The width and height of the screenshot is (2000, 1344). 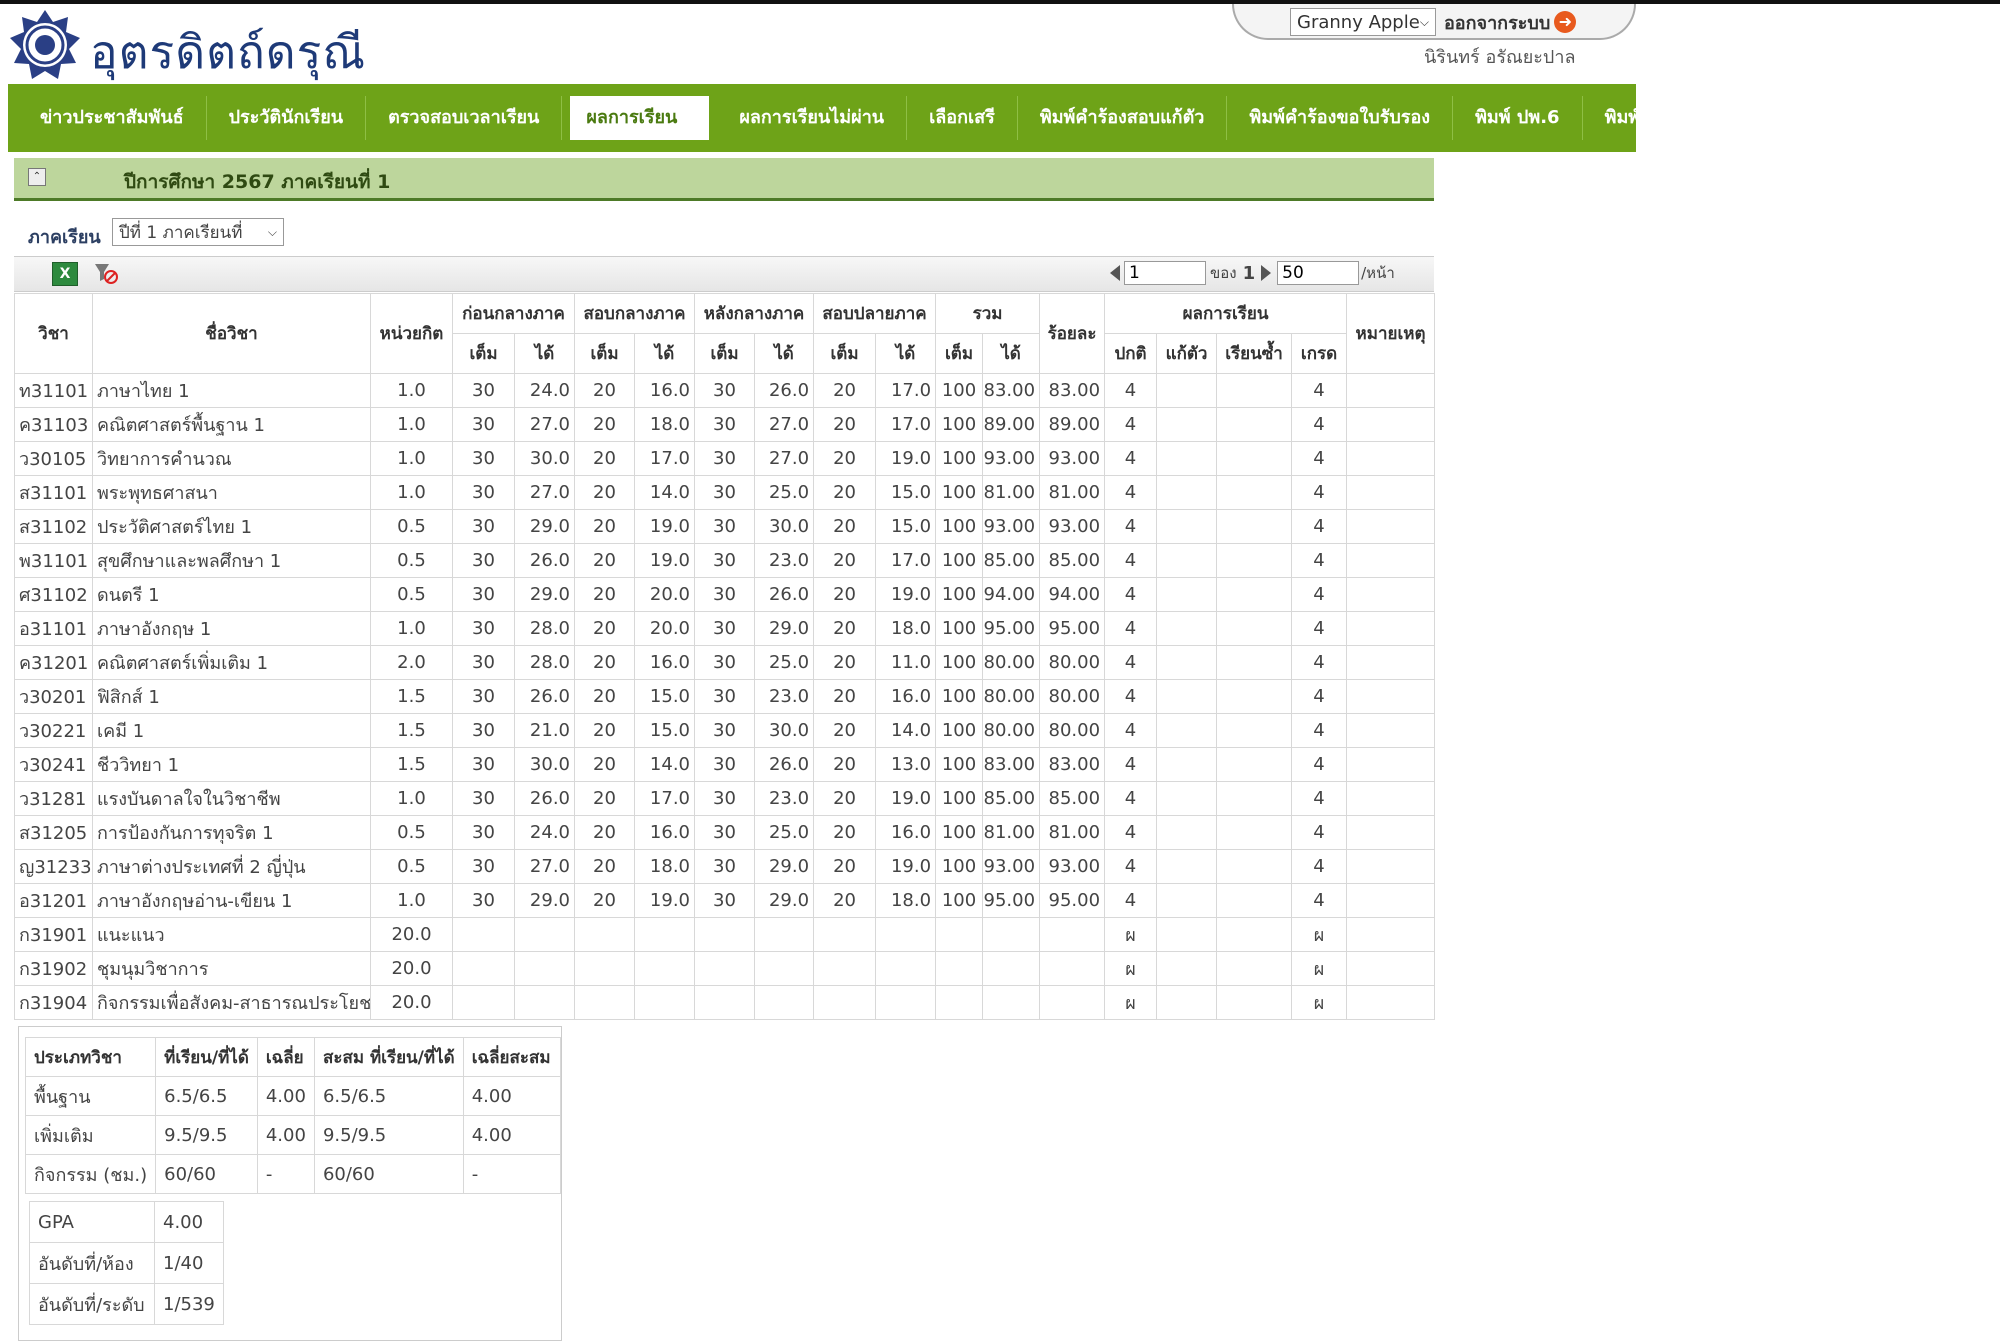 I want to click on nav-item-news: ข่าวประชาสัมพันธ์, so click(x=112, y=118).